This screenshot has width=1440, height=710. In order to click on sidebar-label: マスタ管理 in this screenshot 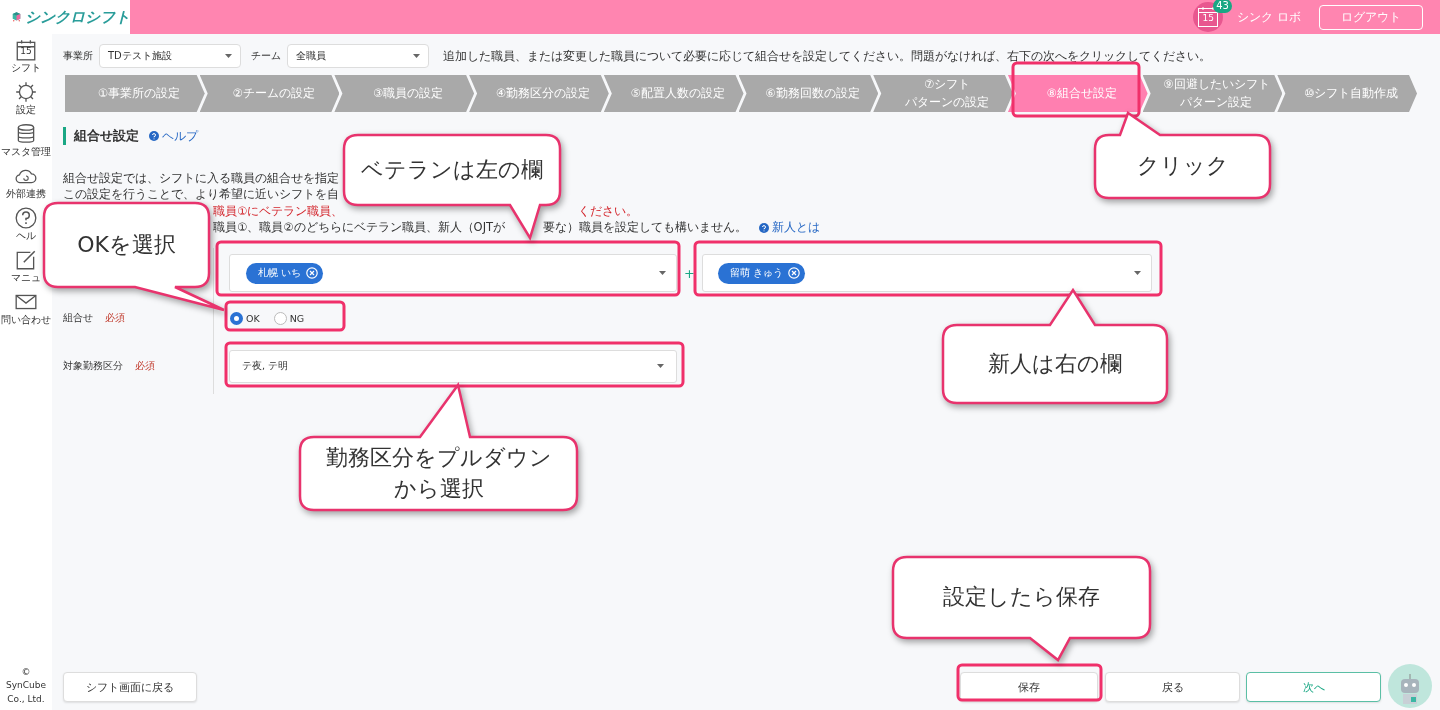, I will do `click(26, 152)`.